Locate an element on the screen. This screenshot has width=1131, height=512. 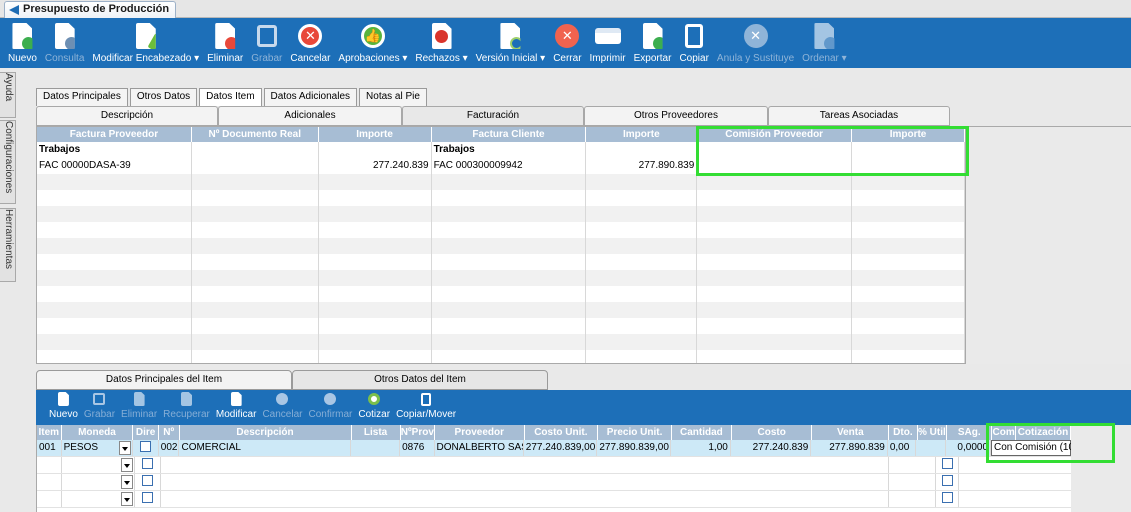
tab-facturacion: Facturación is located at coordinates (493, 116).